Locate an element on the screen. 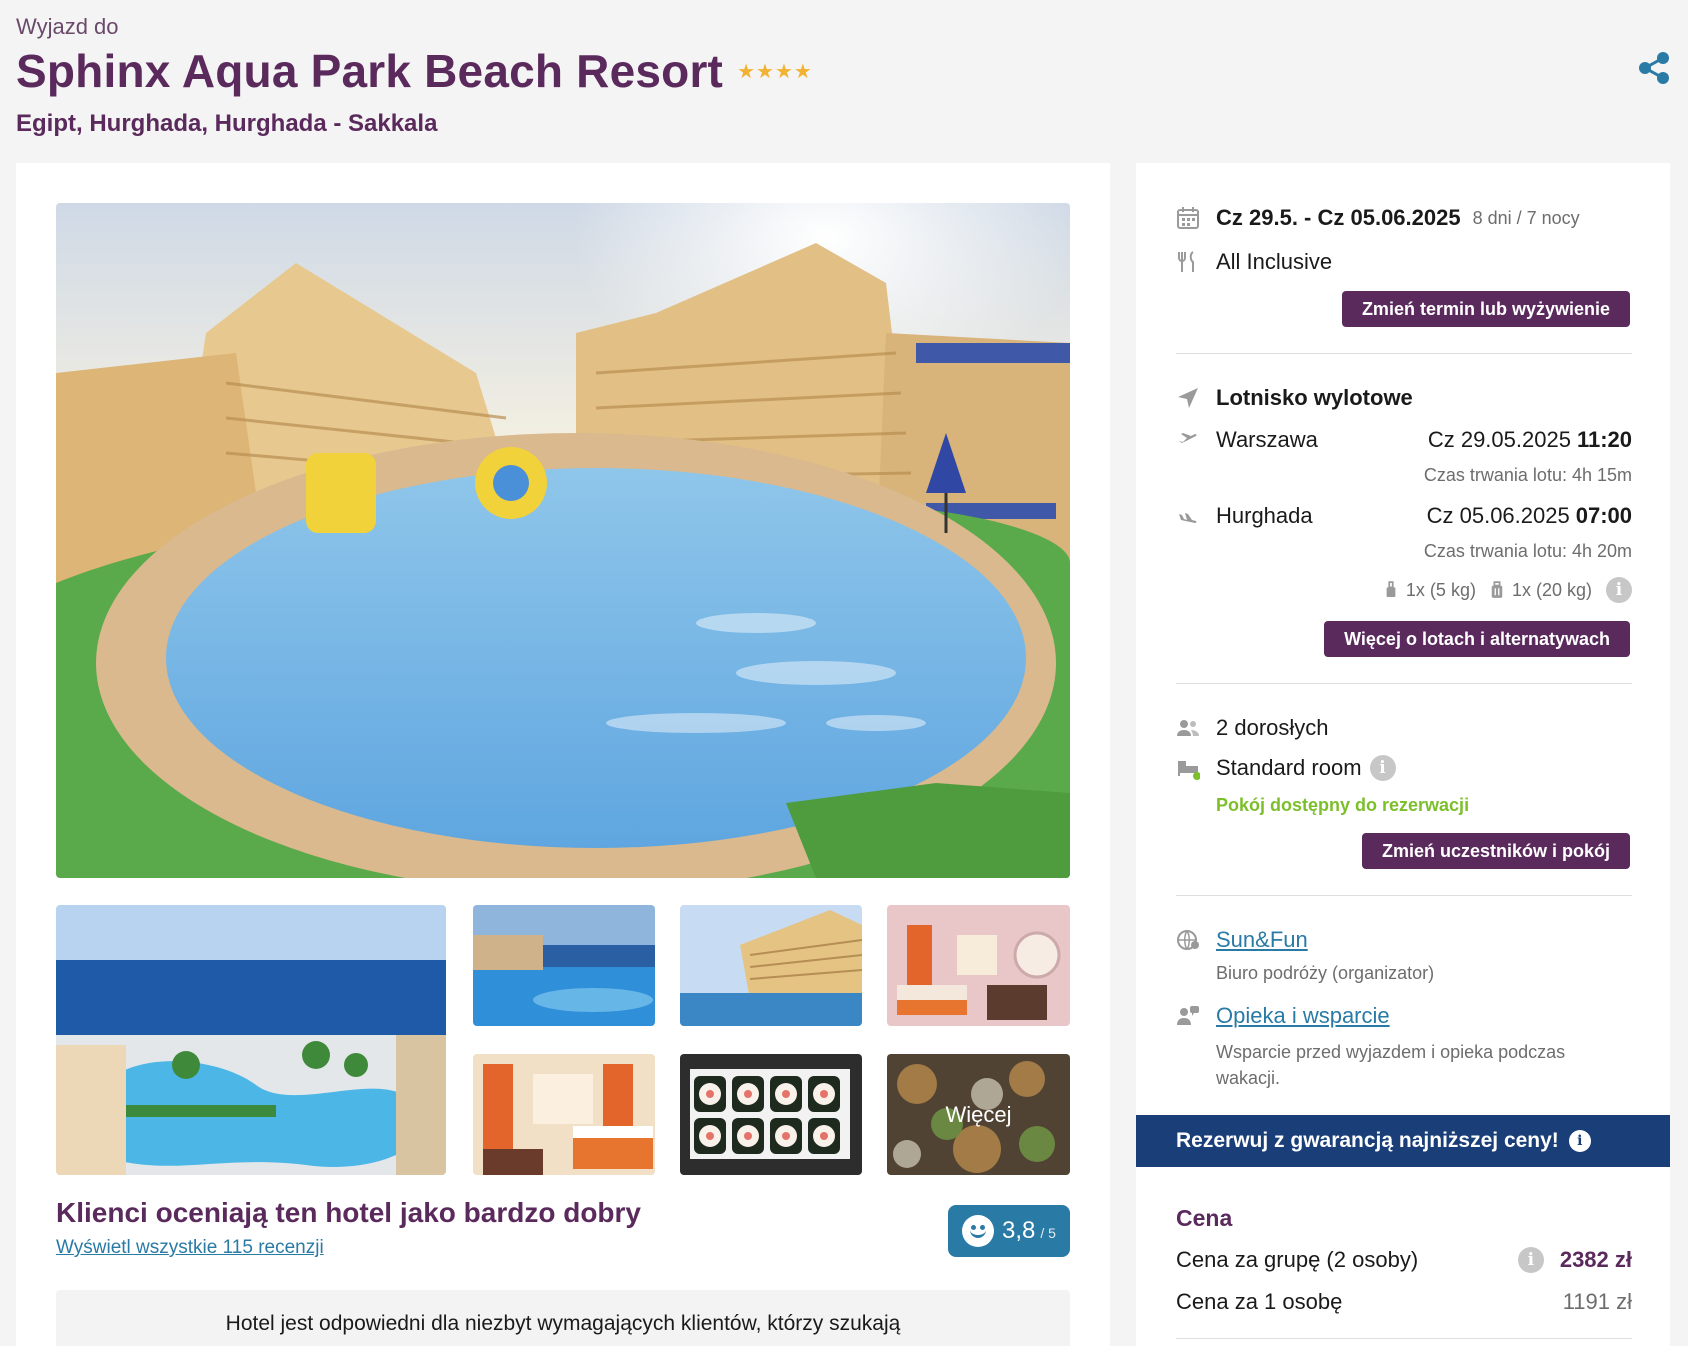 Image resolution: width=1688 pixels, height=1346 pixels. organizer-row: Sun&Fun is located at coordinates (1404, 940).